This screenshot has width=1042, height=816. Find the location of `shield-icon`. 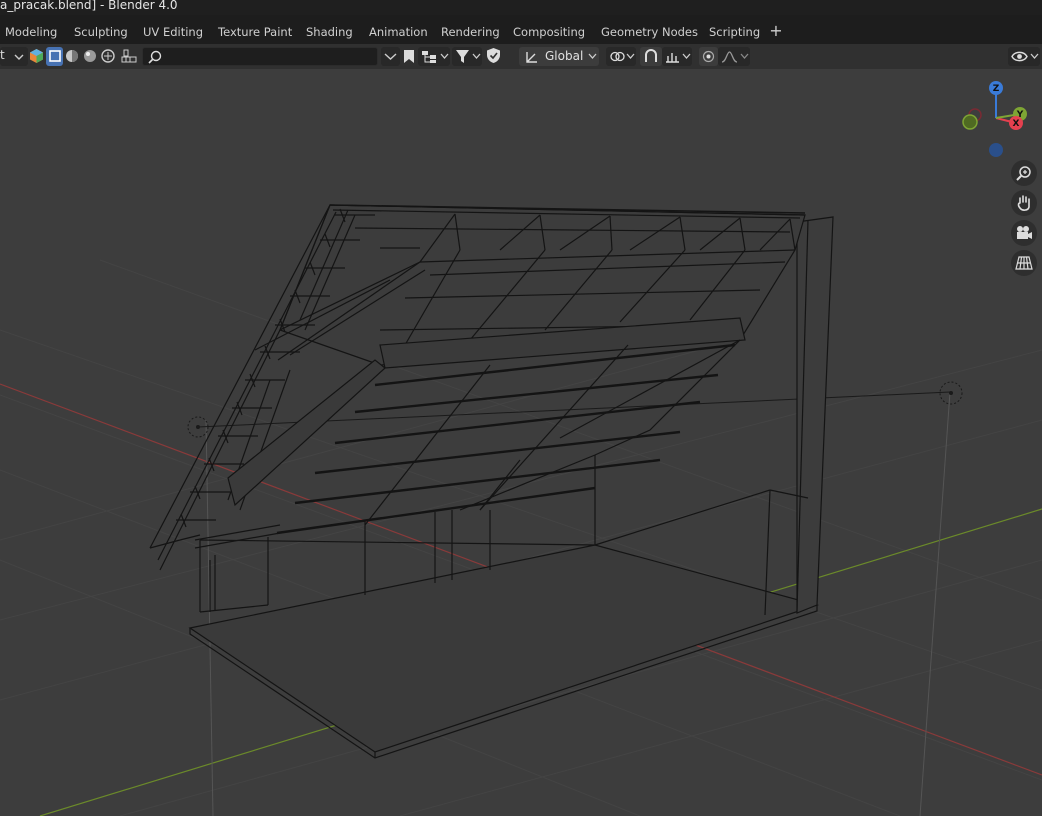

shield-icon is located at coordinates (493, 55).